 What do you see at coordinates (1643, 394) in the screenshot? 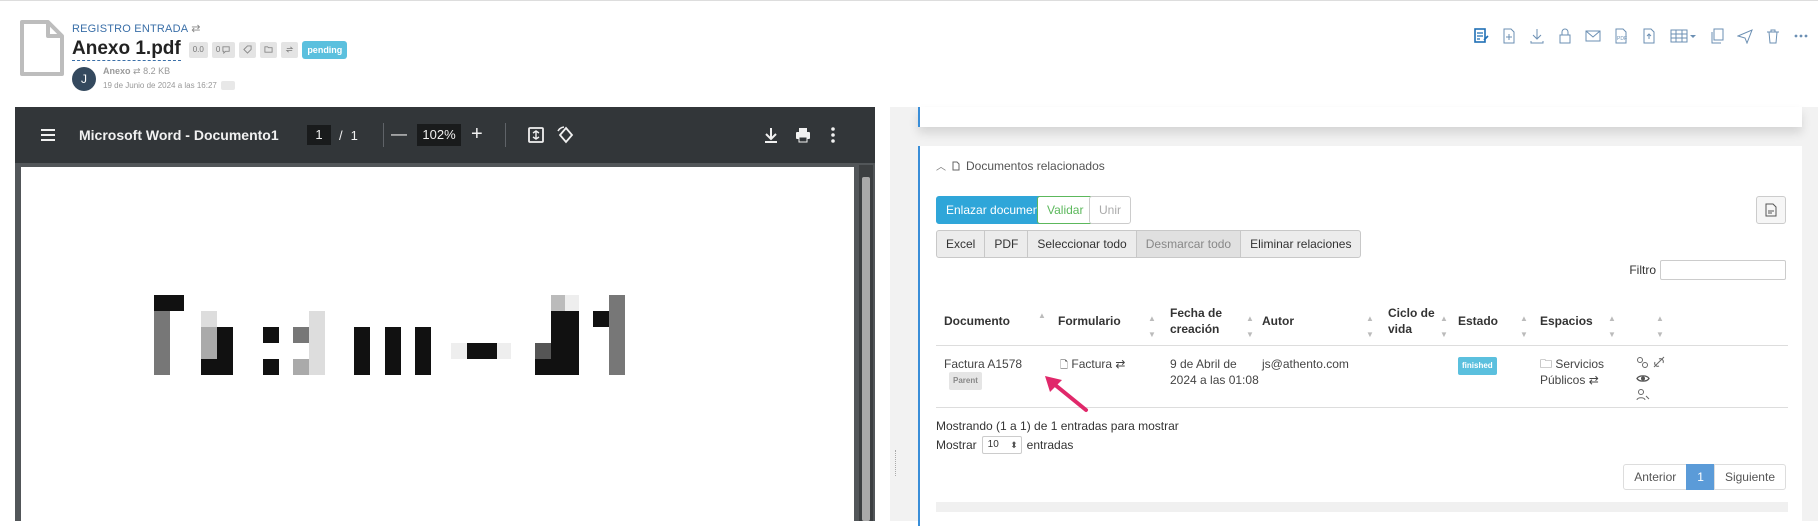
I see `user-permission-icon` at bounding box center [1643, 394].